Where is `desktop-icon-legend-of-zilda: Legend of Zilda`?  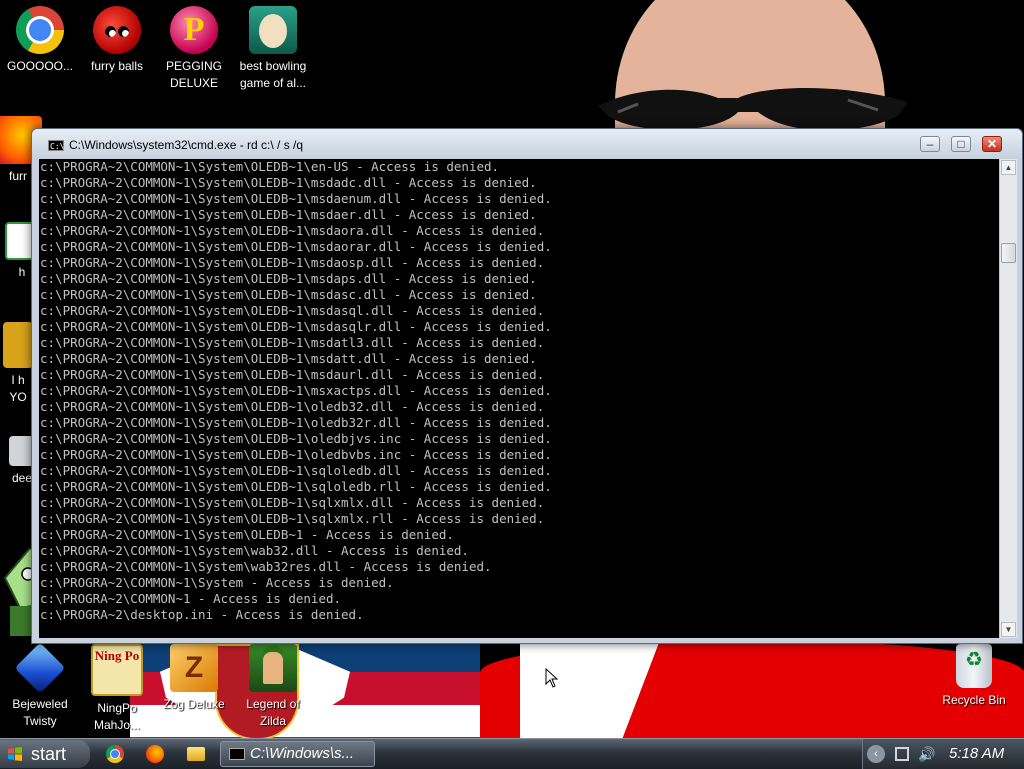
desktop-icon-legend-of-zilda: Legend of Zilda is located at coordinates (273, 687).